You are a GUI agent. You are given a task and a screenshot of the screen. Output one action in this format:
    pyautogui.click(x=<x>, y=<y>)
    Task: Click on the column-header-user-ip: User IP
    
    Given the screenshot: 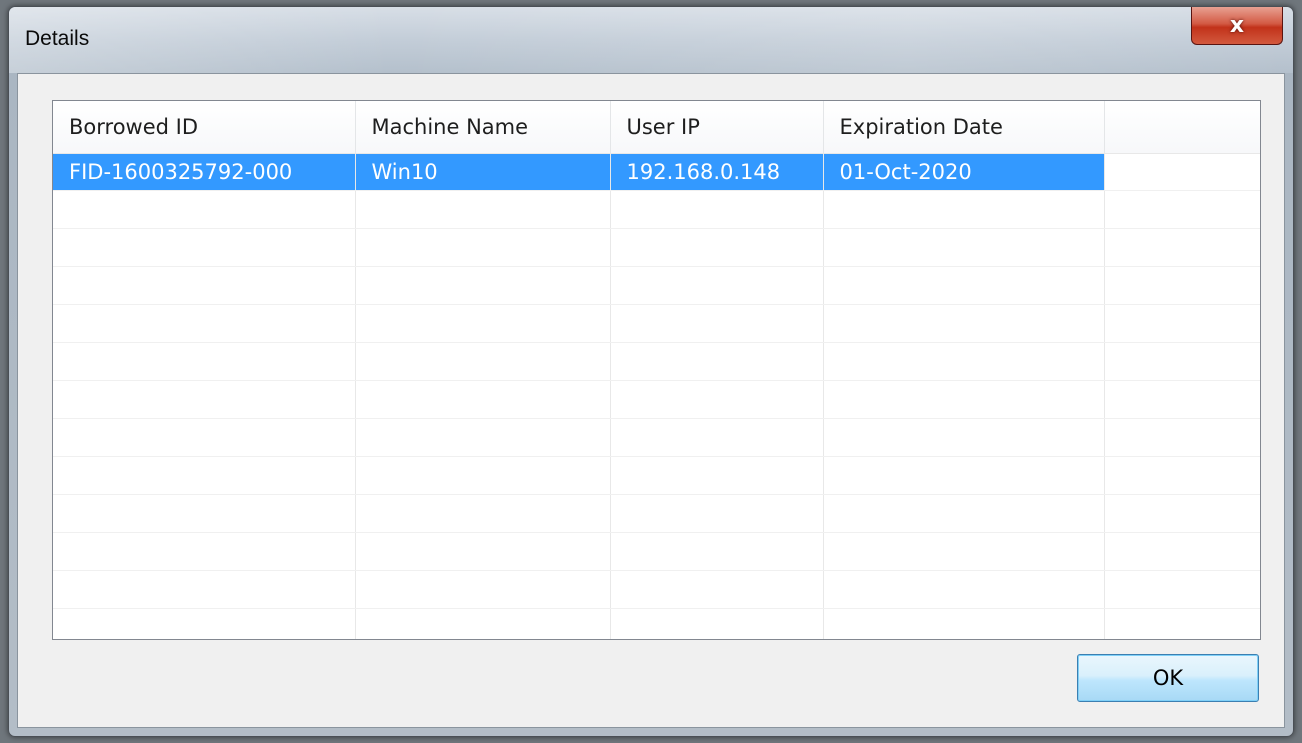 What is the action you would take?
    pyautogui.click(x=717, y=127)
    